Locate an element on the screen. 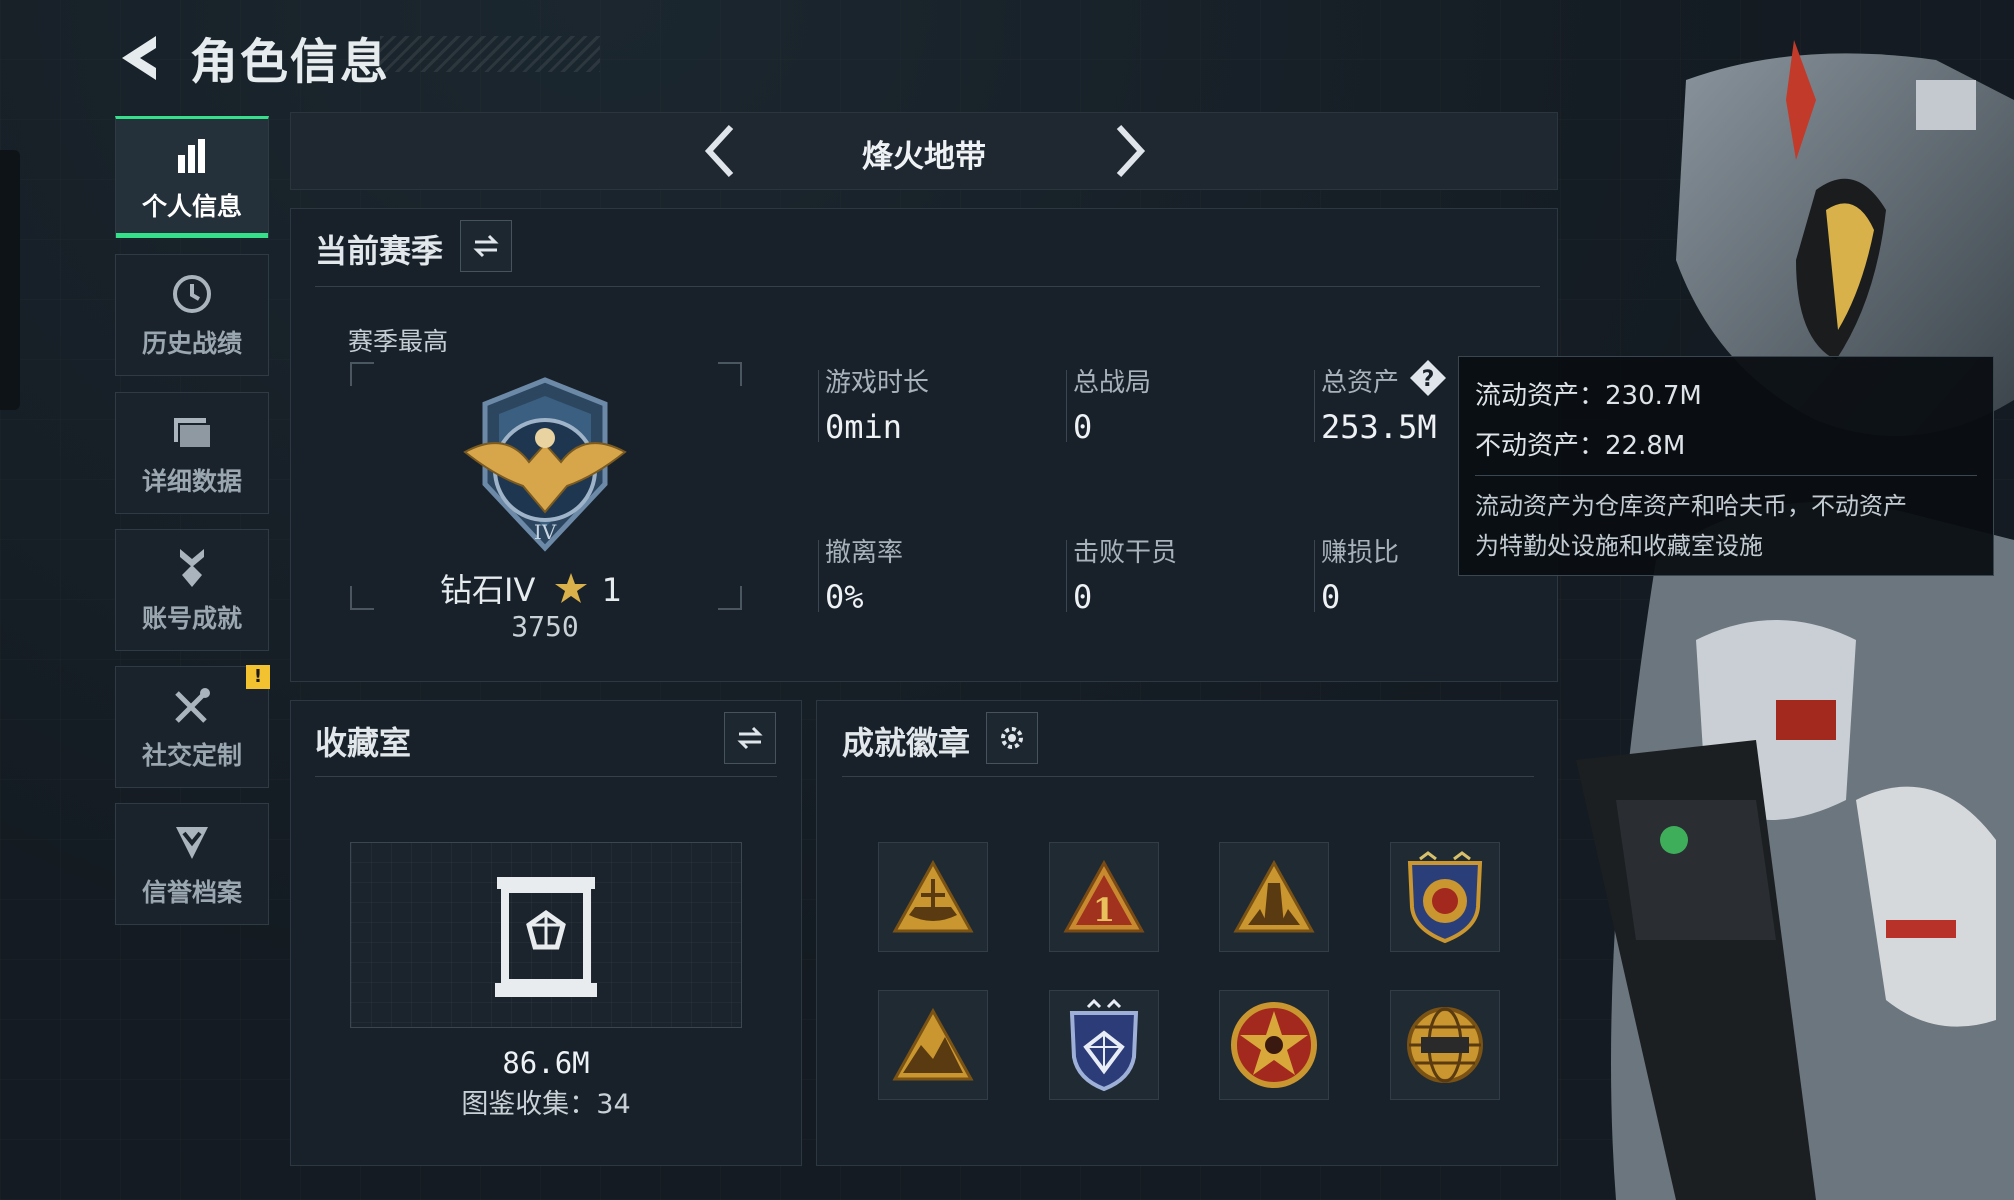 The width and height of the screenshot is (2014, 1200). triangle-one-badge: 1 is located at coordinates (1104, 897).